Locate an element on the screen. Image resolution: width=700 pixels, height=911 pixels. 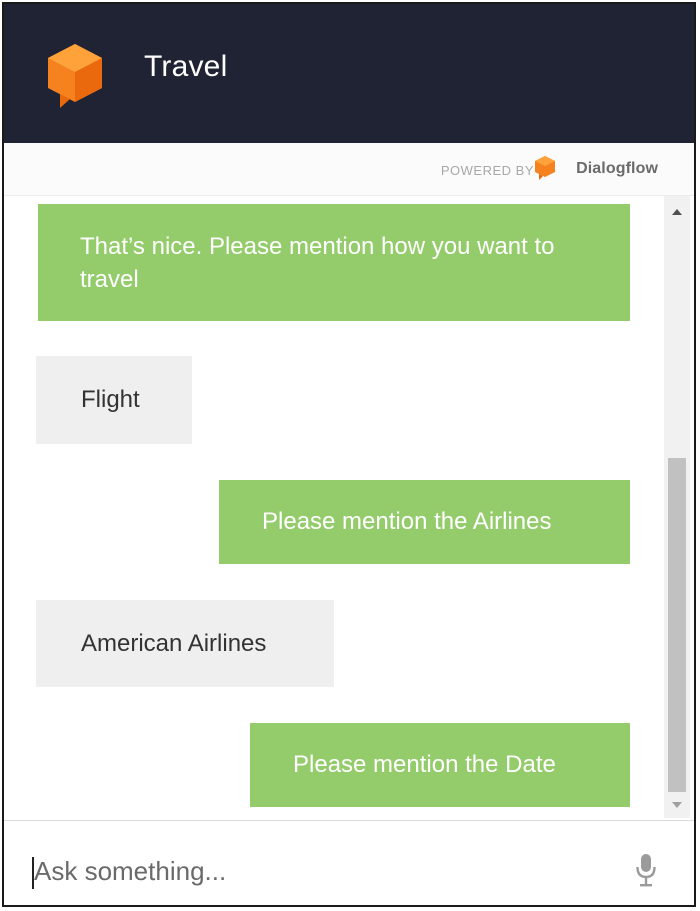
message-input is located at coordinates (314, 871).